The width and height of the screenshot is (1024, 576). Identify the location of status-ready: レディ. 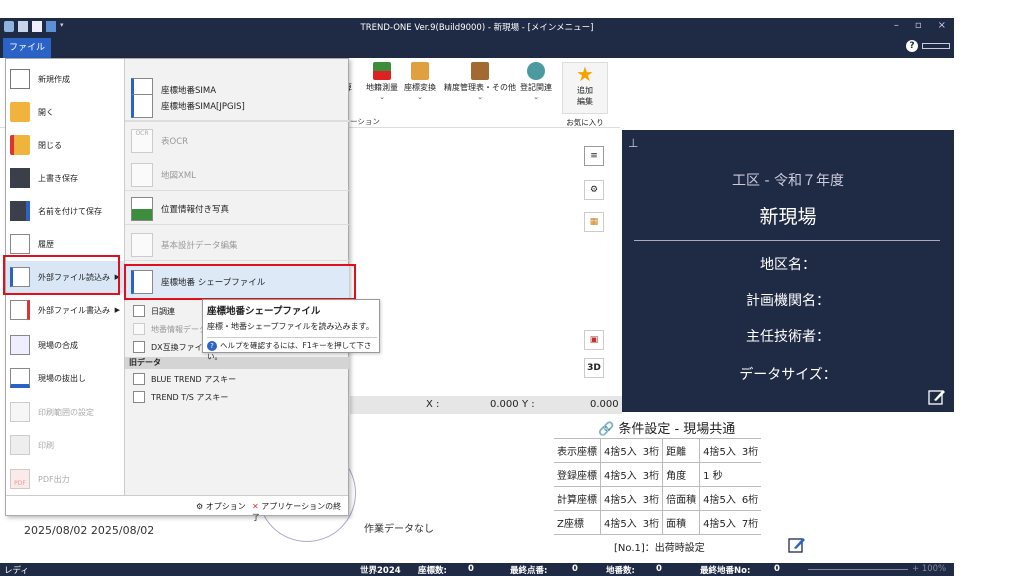
(16, 571).